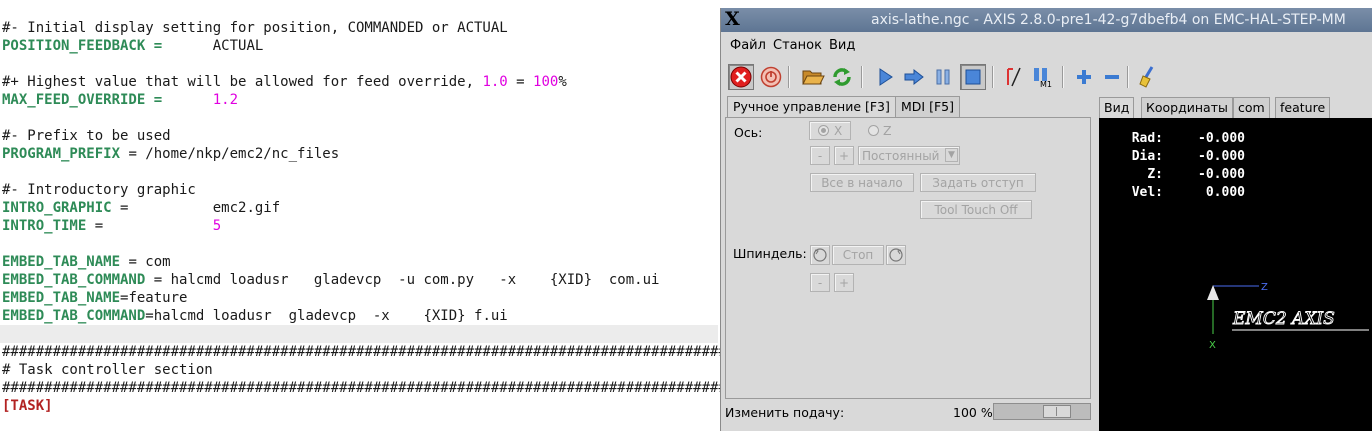 This screenshot has height=431, width=1372. I want to click on emc2-axis-logo: EMC2 AXIS, so click(1283, 319).